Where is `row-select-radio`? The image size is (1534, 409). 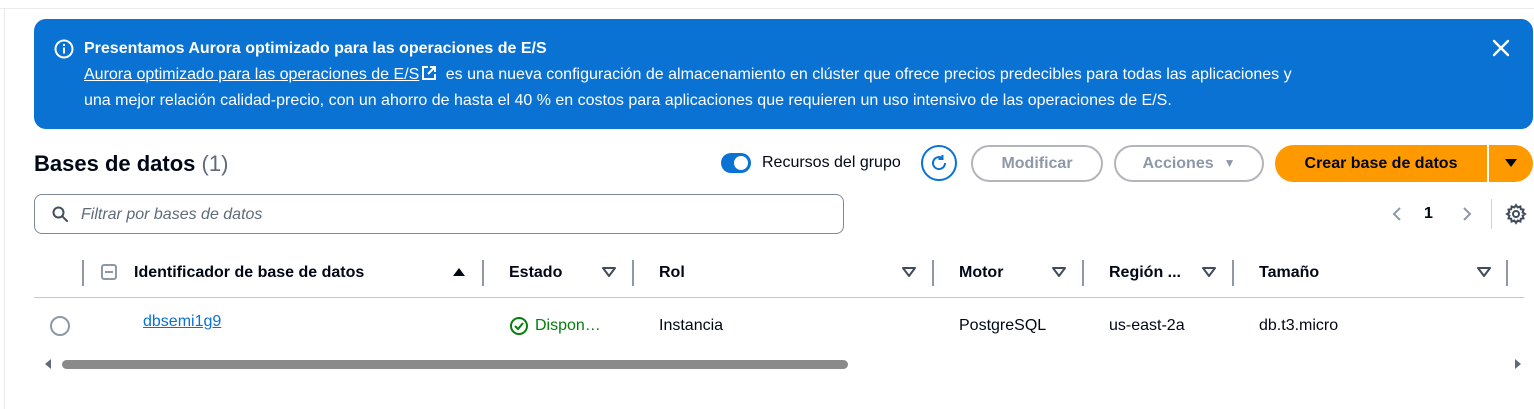 row-select-radio is located at coordinates (60, 326).